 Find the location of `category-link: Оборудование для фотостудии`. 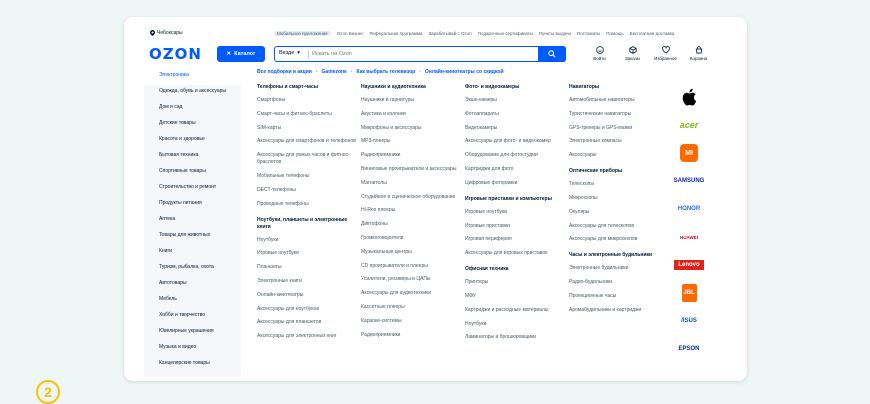

category-link: Оборудование для фотостудии is located at coordinates (515, 155).